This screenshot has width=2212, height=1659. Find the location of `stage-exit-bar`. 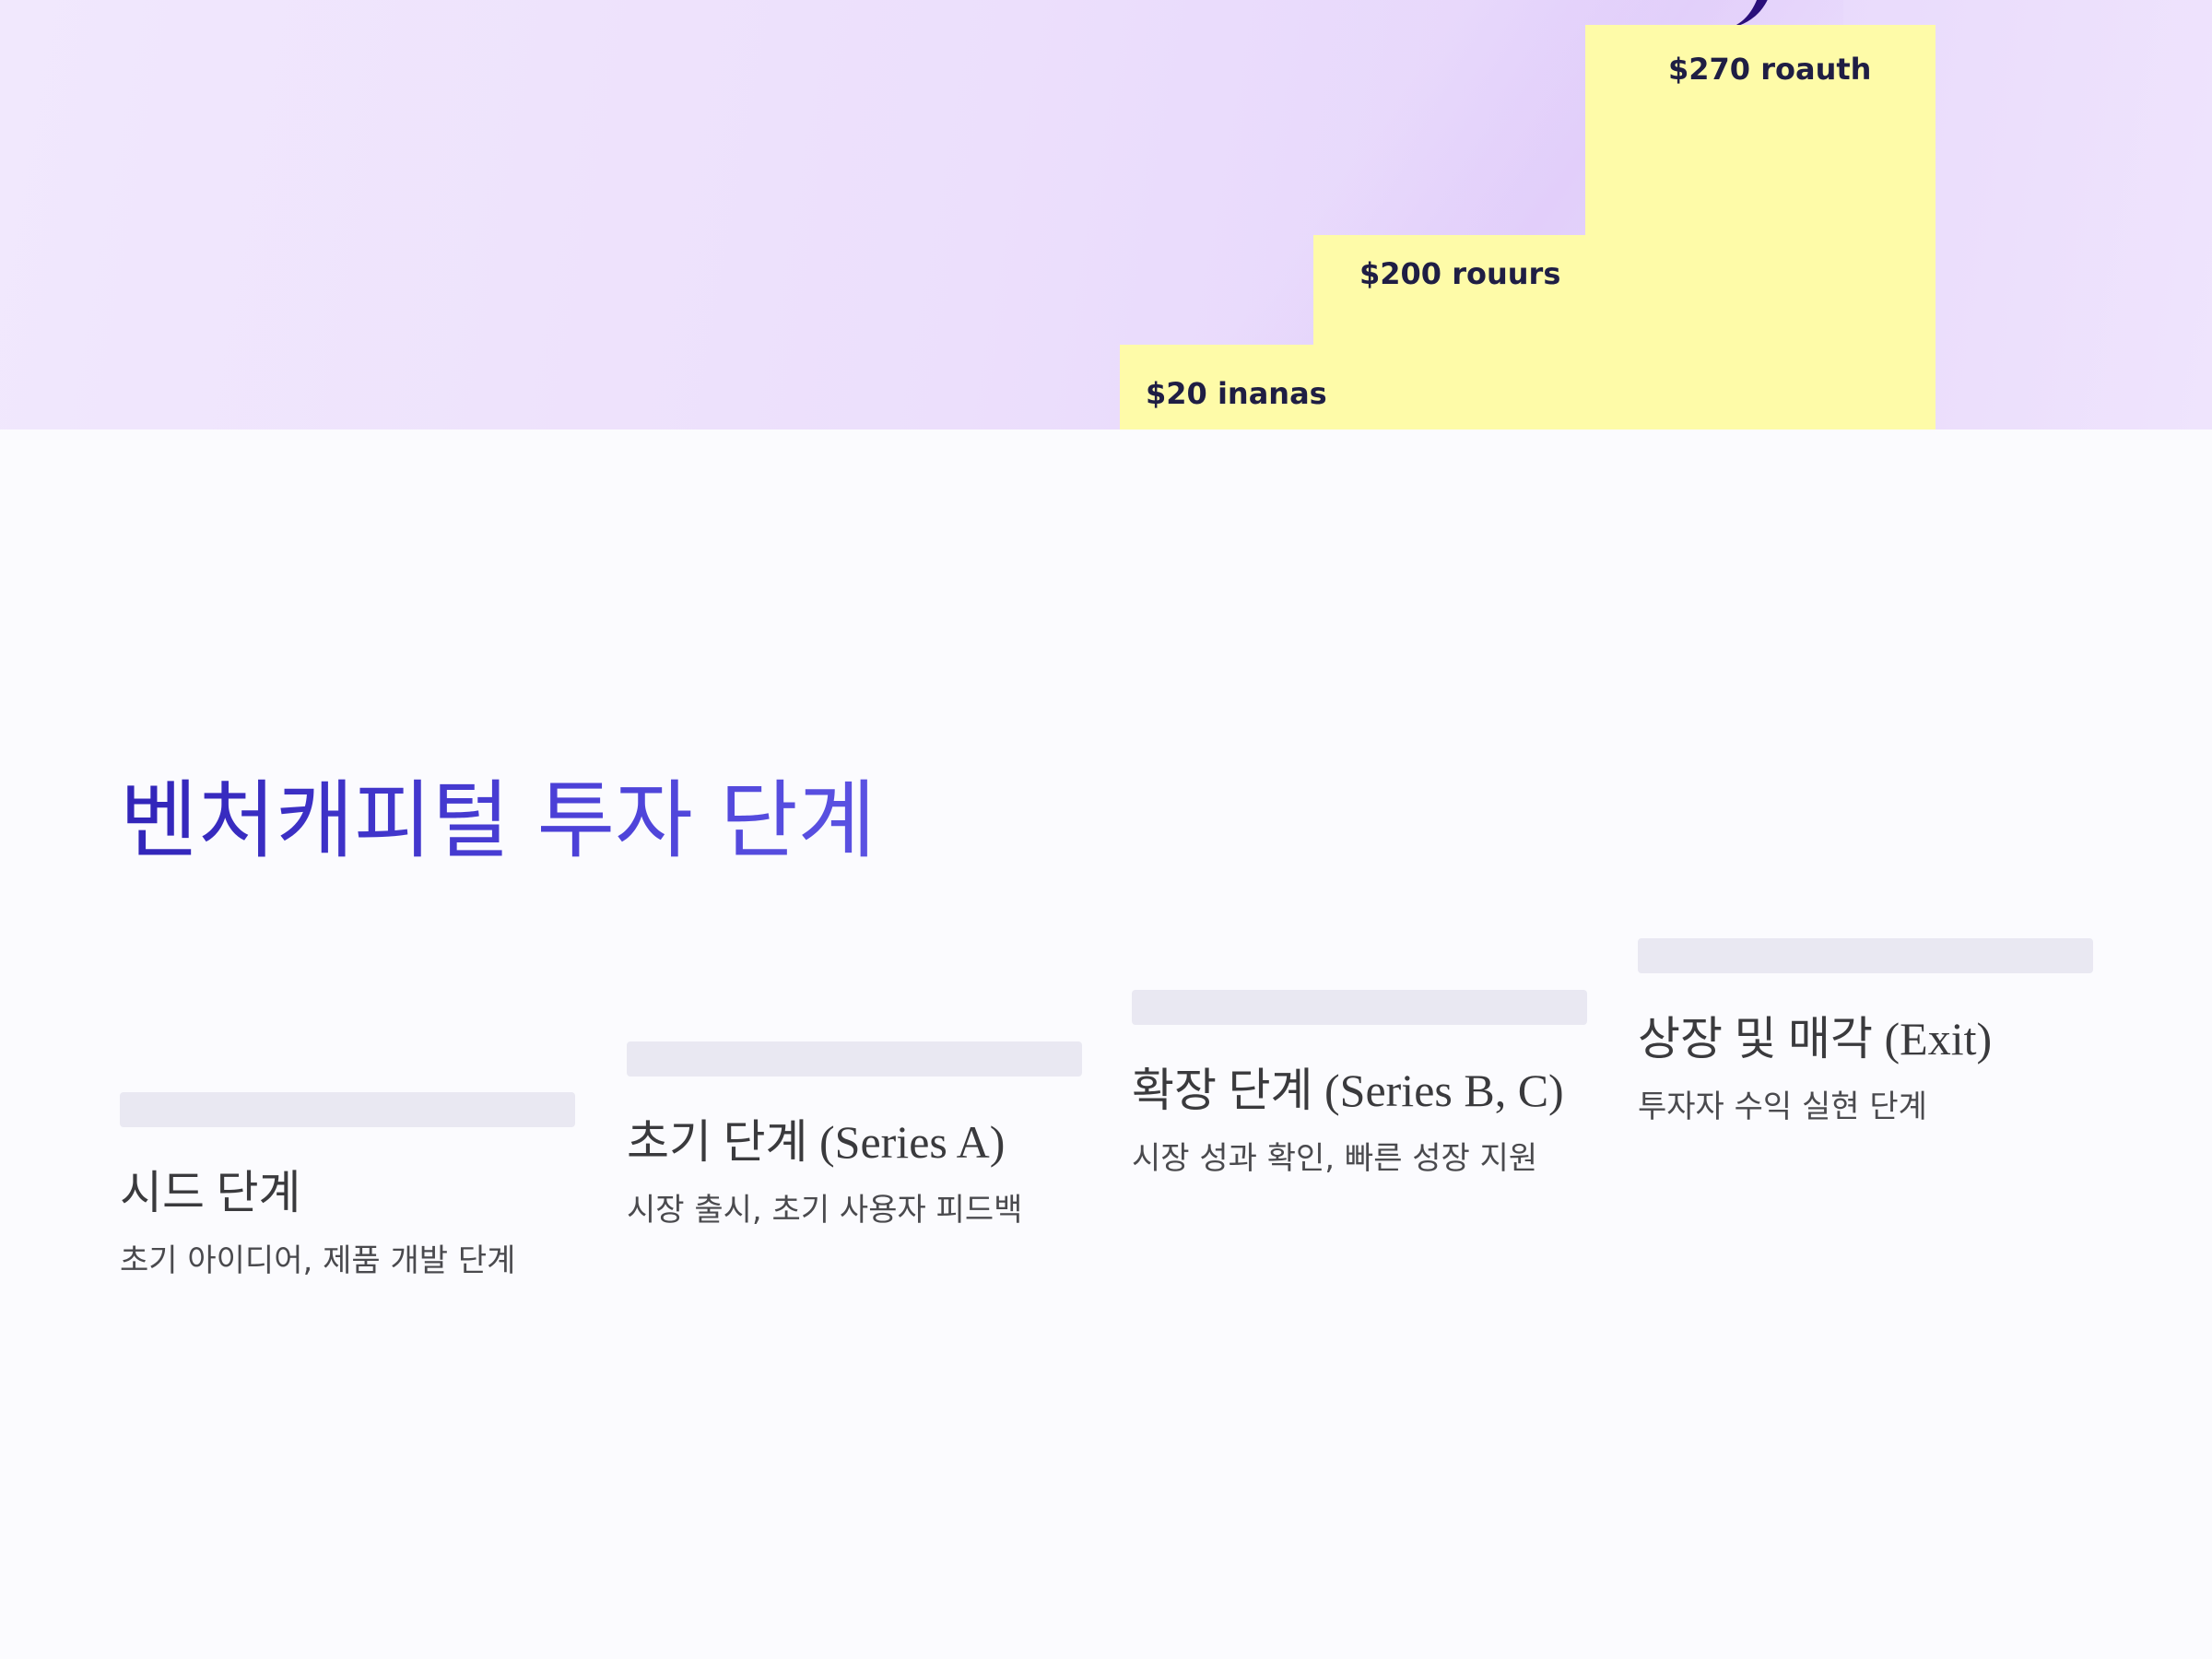

stage-exit-bar is located at coordinates (1865, 955).